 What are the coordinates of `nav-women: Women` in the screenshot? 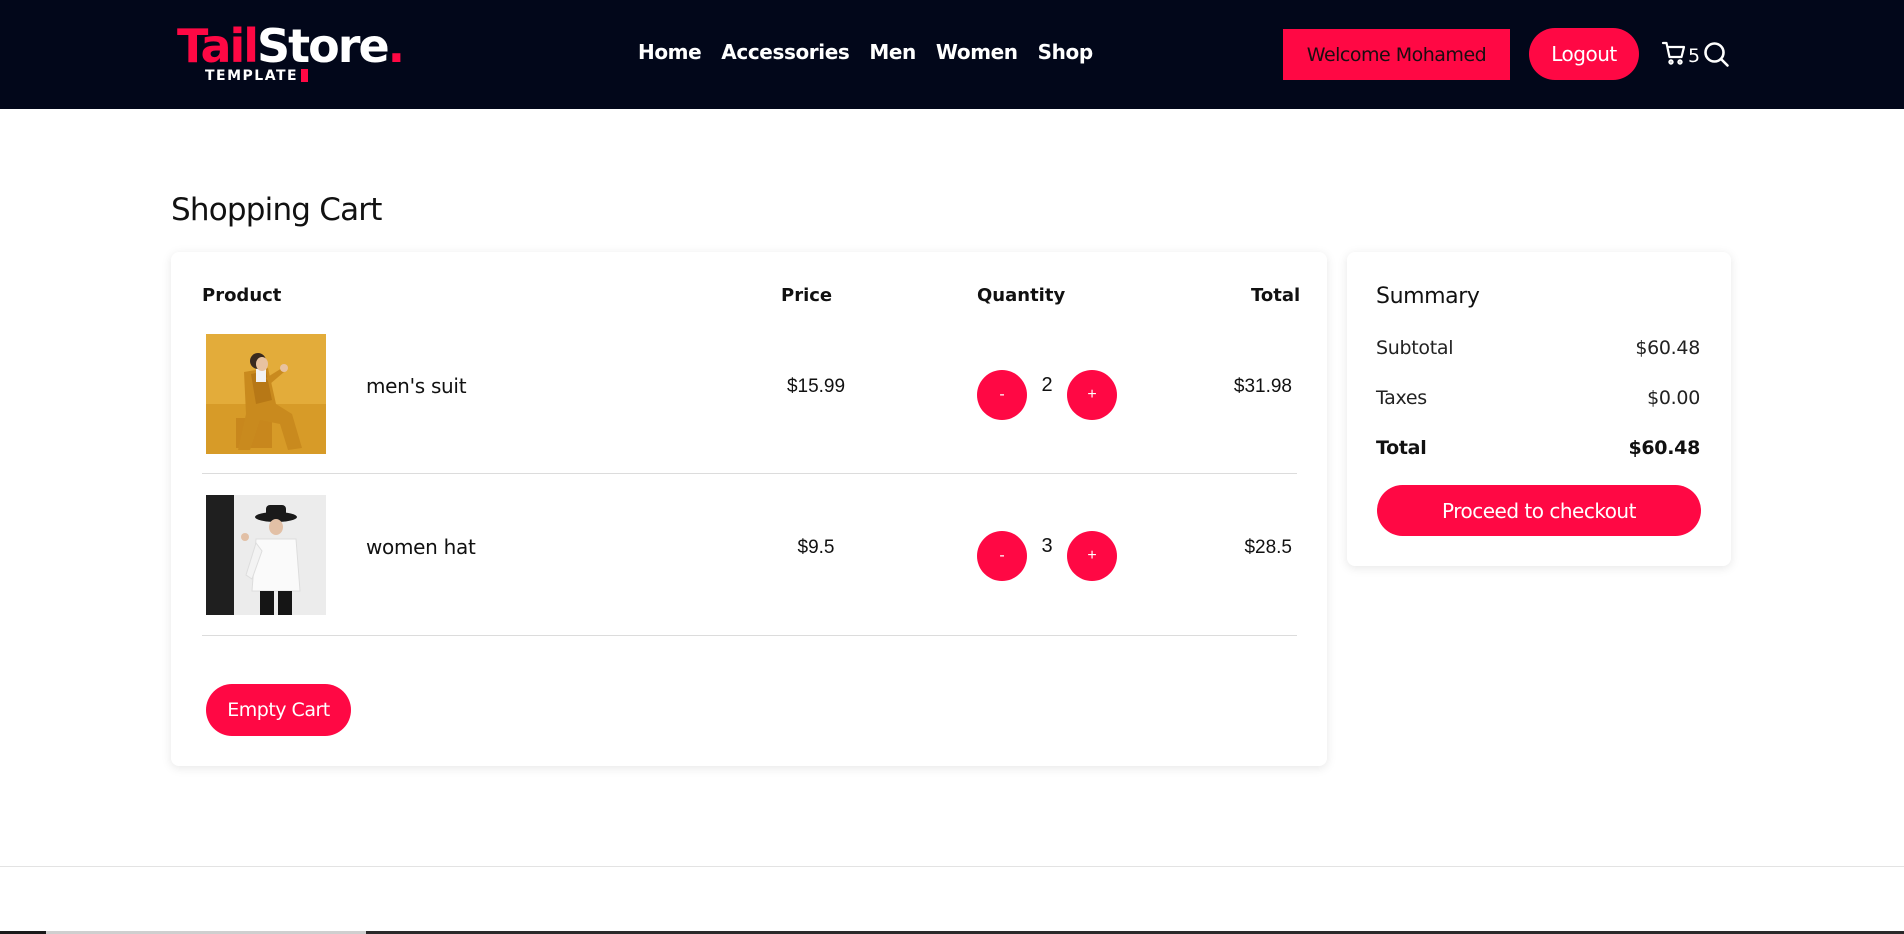 It's located at (977, 52).